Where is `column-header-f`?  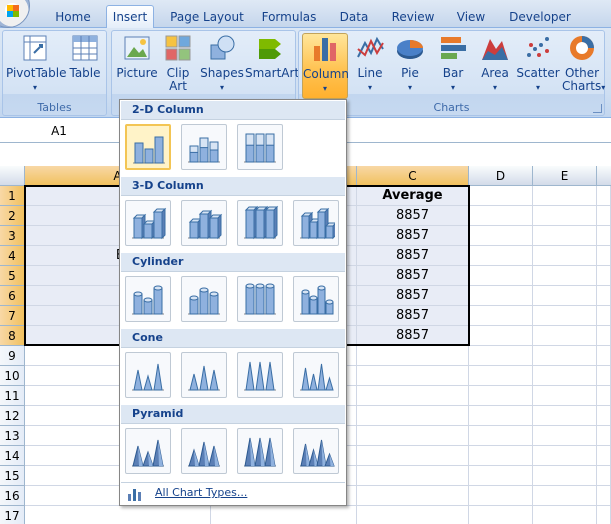
column-header-f is located at coordinates (604, 176).